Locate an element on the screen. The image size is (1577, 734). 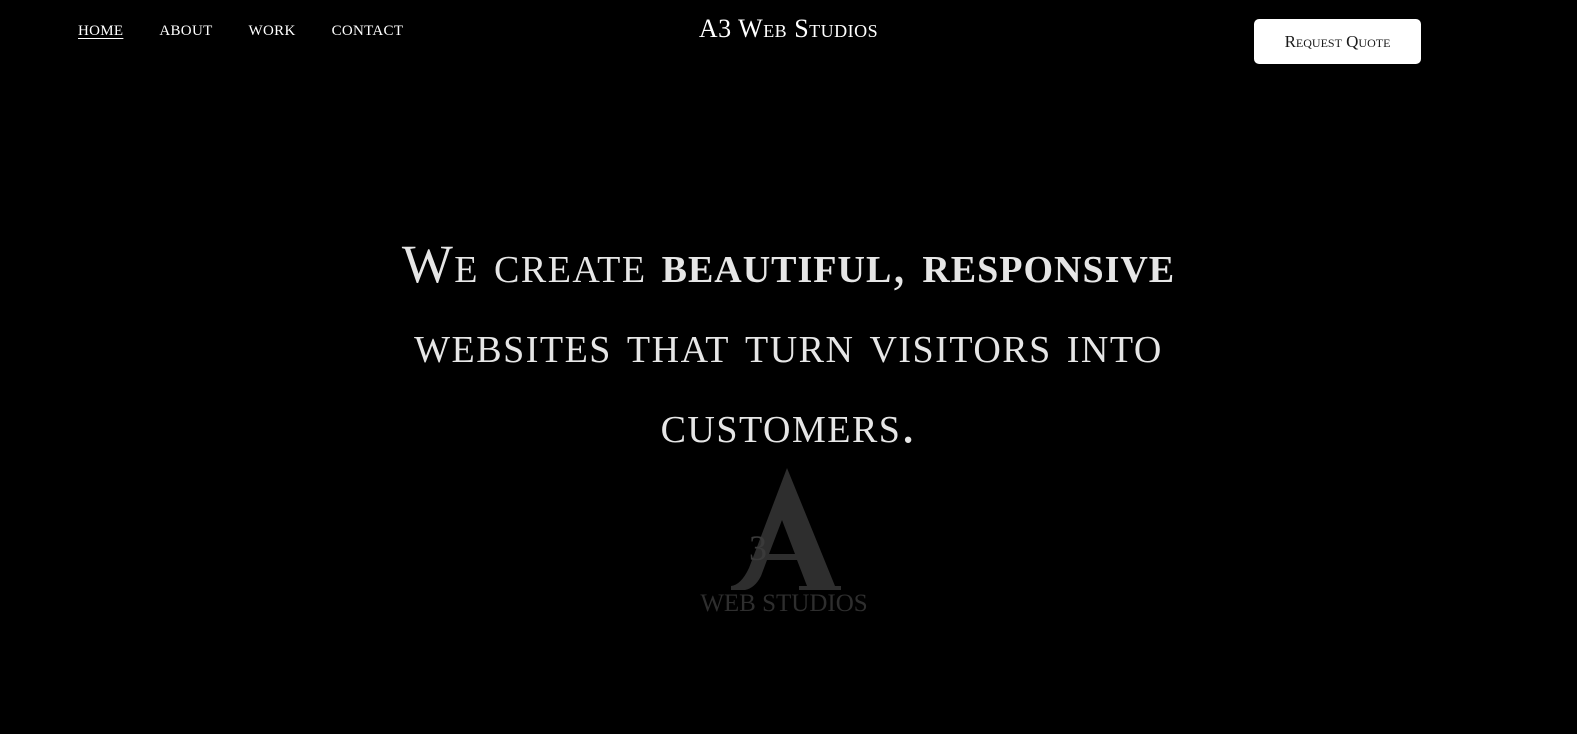
hero-line-1: We create beautiful, responsive is located at coordinates (788, 264).